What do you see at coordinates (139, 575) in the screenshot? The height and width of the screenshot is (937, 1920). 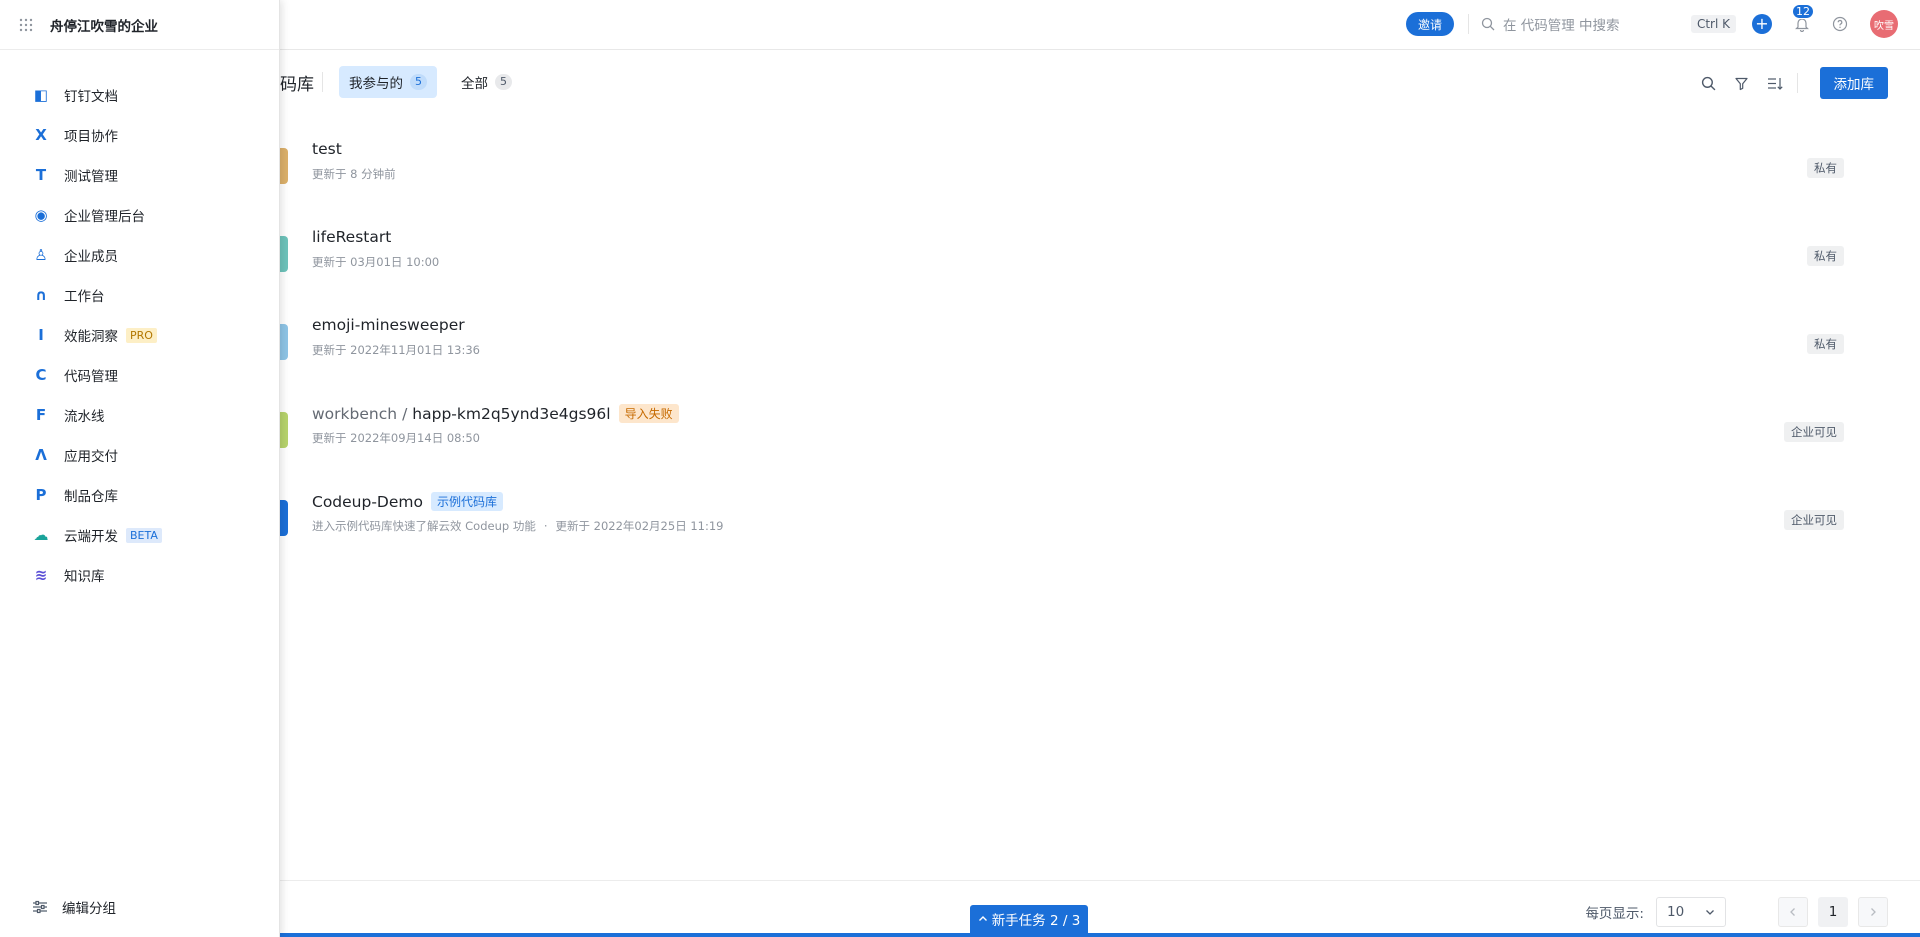 I see `sidebar-item-knowledge: ≋ 知识库` at bounding box center [139, 575].